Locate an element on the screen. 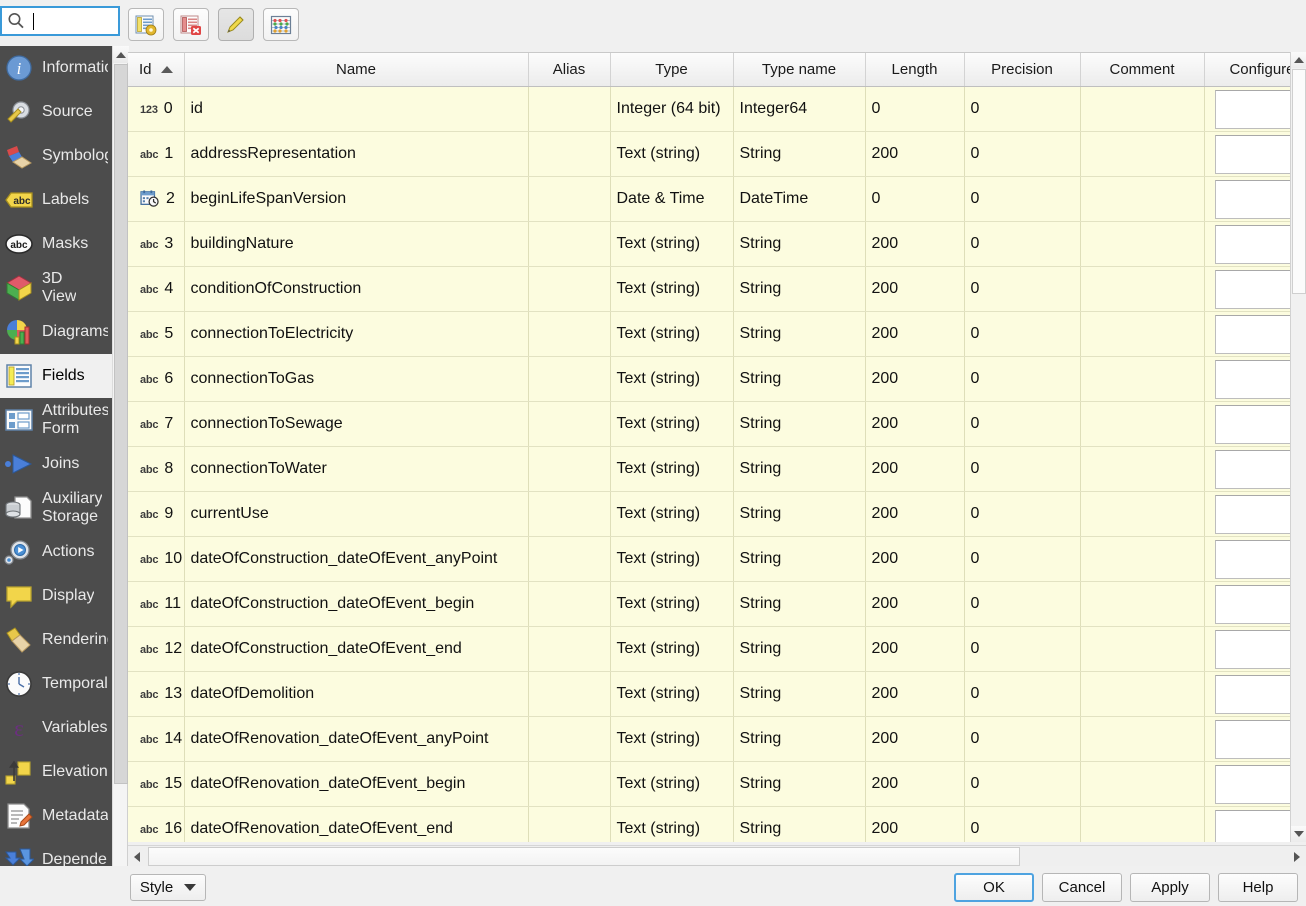  cell-name: dateOfRenovation_dateOfEvent_anyPoint is located at coordinates (356, 739).